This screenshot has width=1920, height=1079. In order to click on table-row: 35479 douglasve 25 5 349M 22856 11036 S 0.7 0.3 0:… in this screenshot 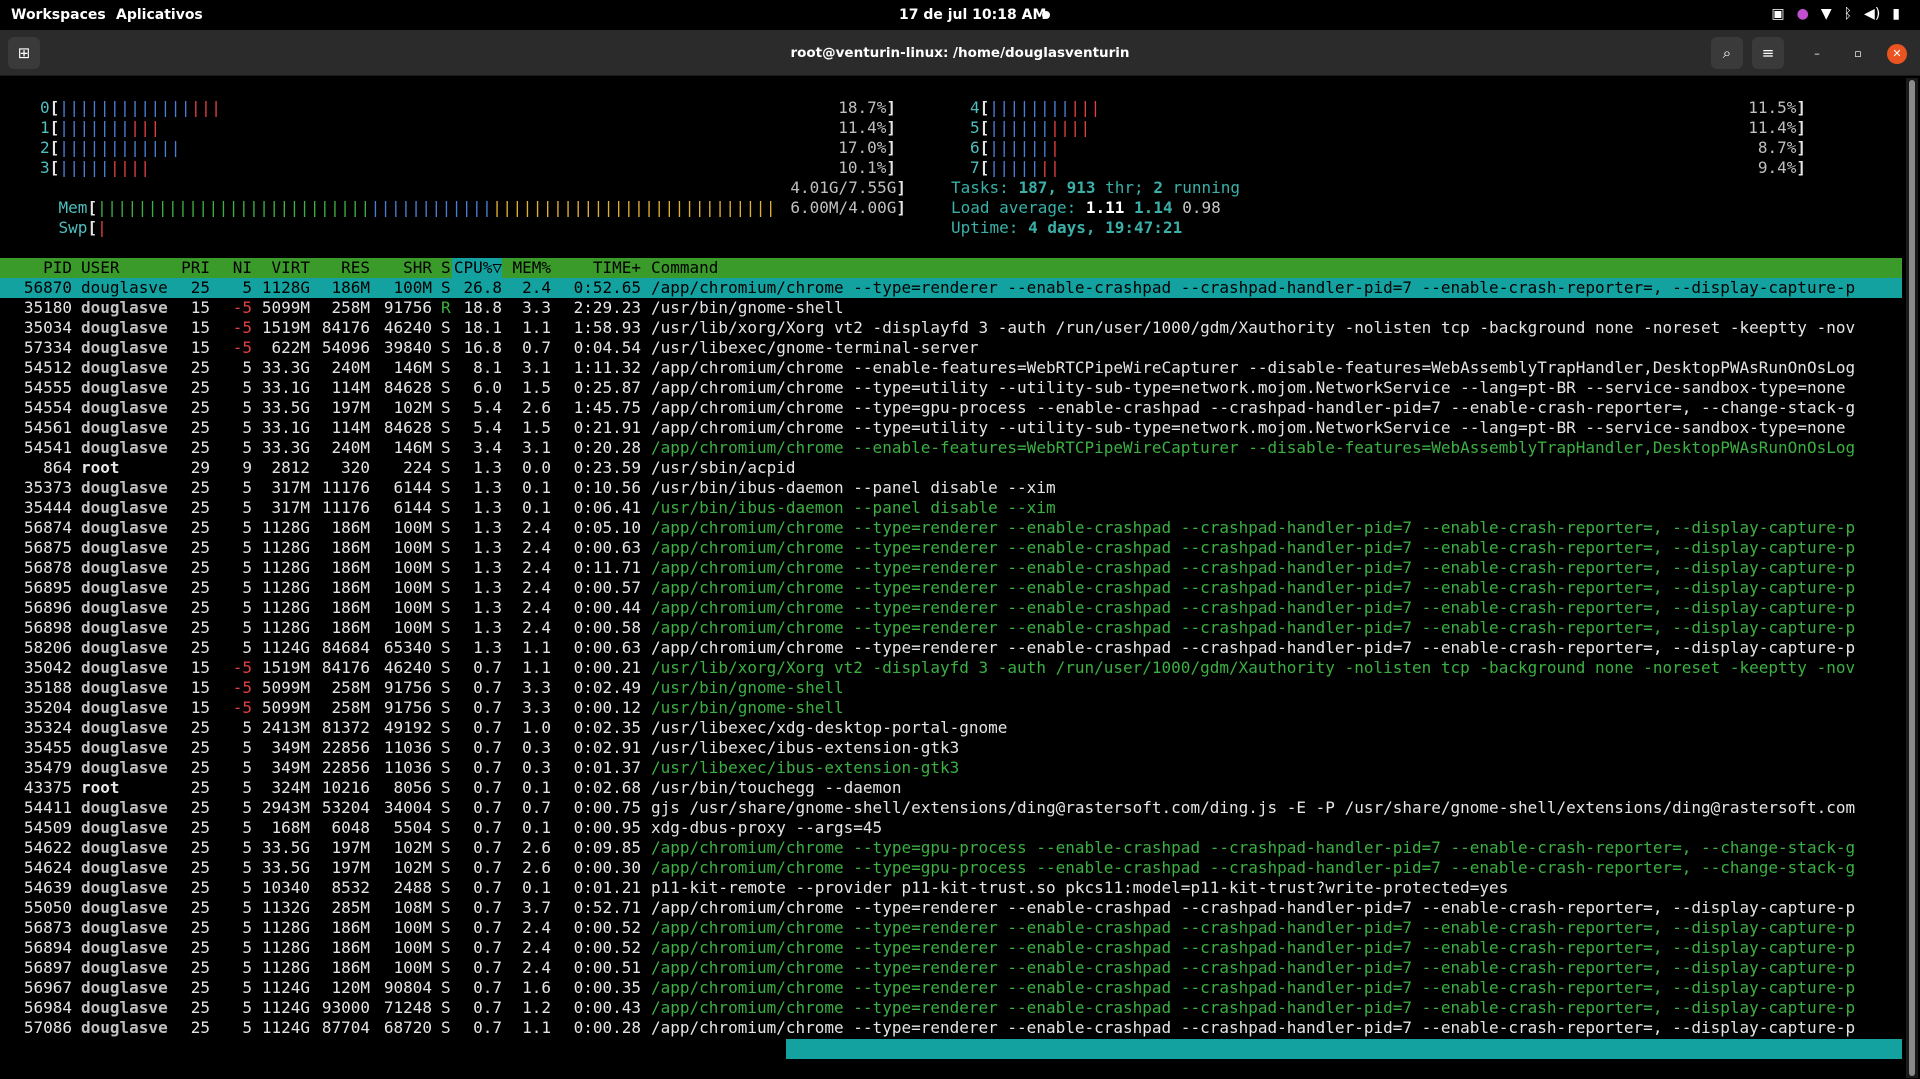, I will do `click(951, 768)`.